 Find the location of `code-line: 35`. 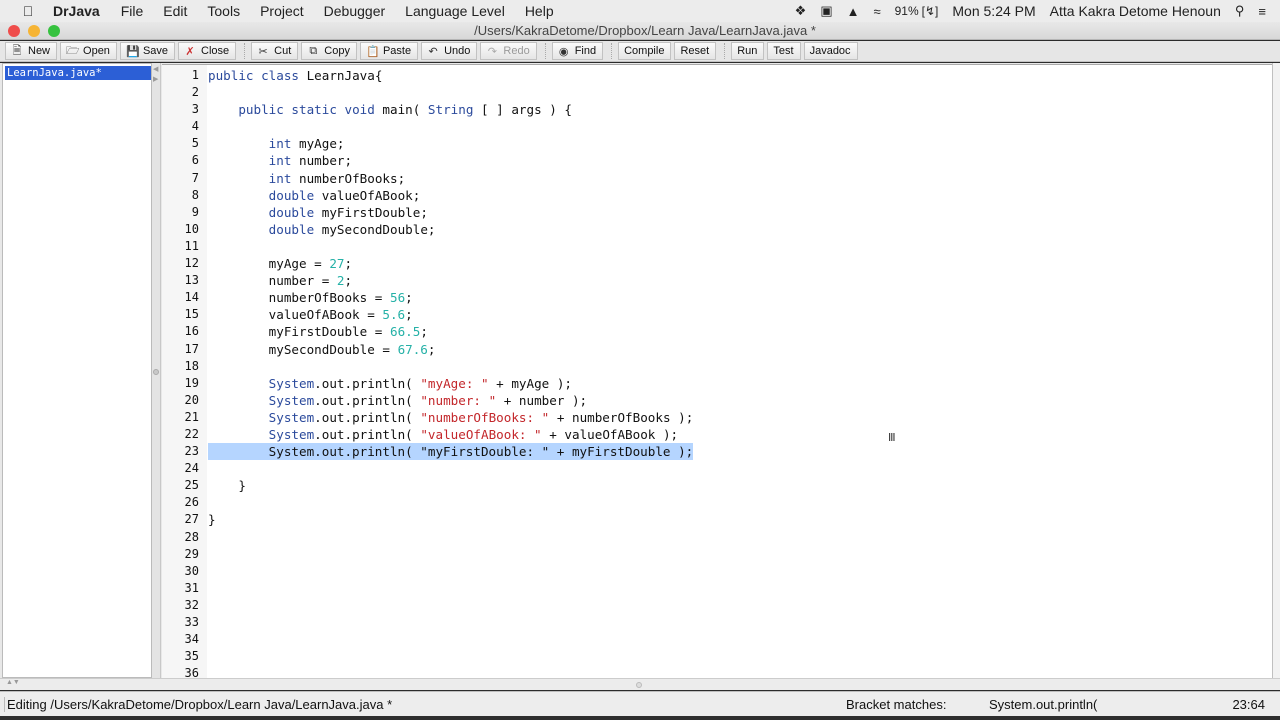

code-line: 35 is located at coordinates (717, 656).